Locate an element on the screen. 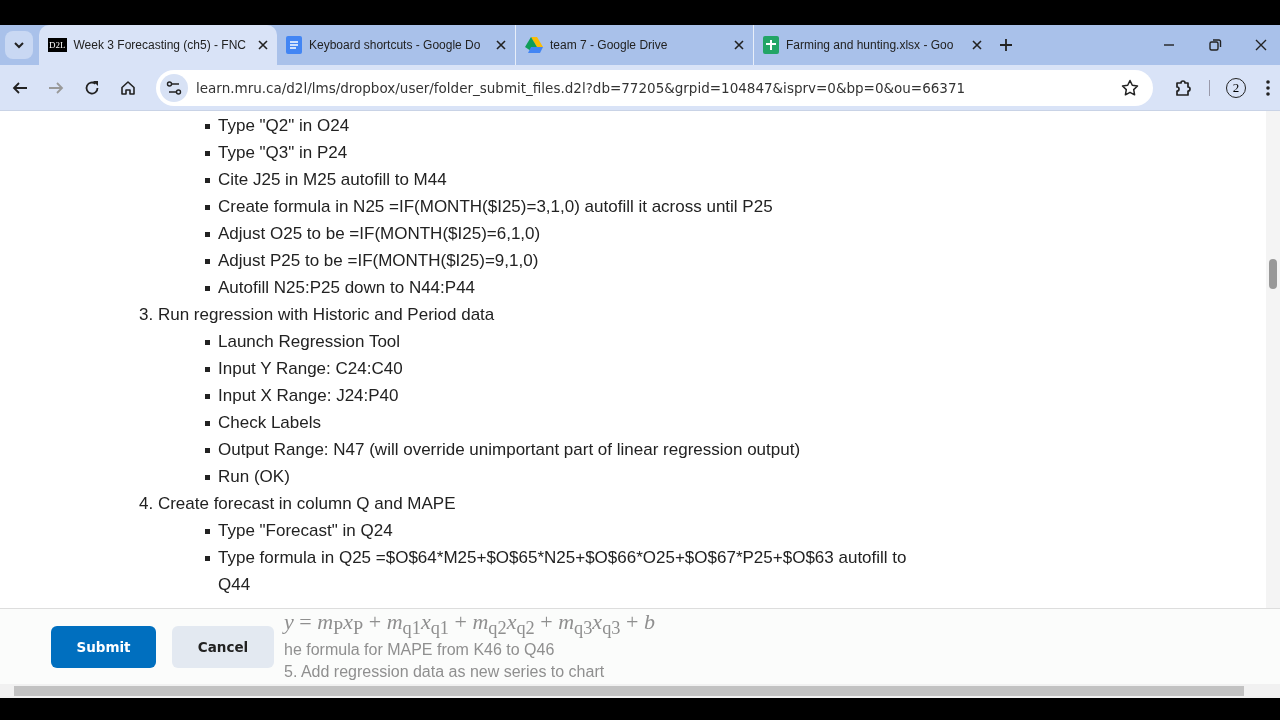  faded-text: he formula for MAPE from K46 to Q46 is located at coordinates (419, 649).